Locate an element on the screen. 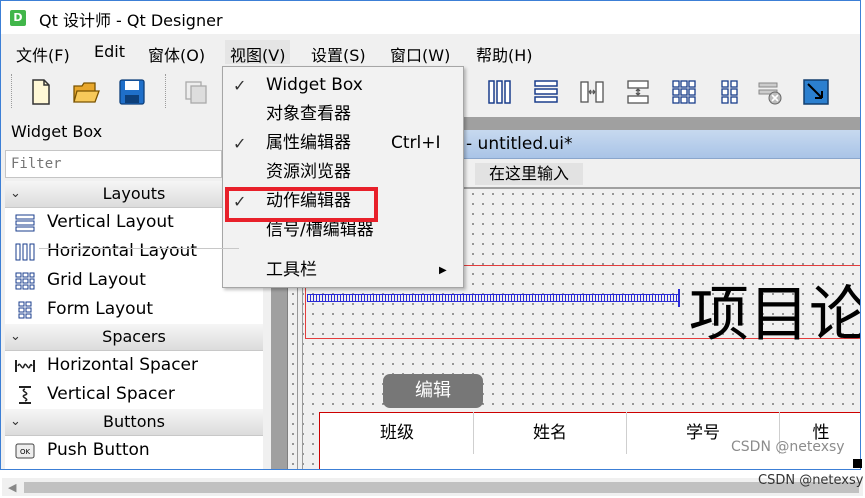 Image resolution: width=865 pixels, height=498 pixels. menu-file: 文件(F) is located at coordinates (43, 52).